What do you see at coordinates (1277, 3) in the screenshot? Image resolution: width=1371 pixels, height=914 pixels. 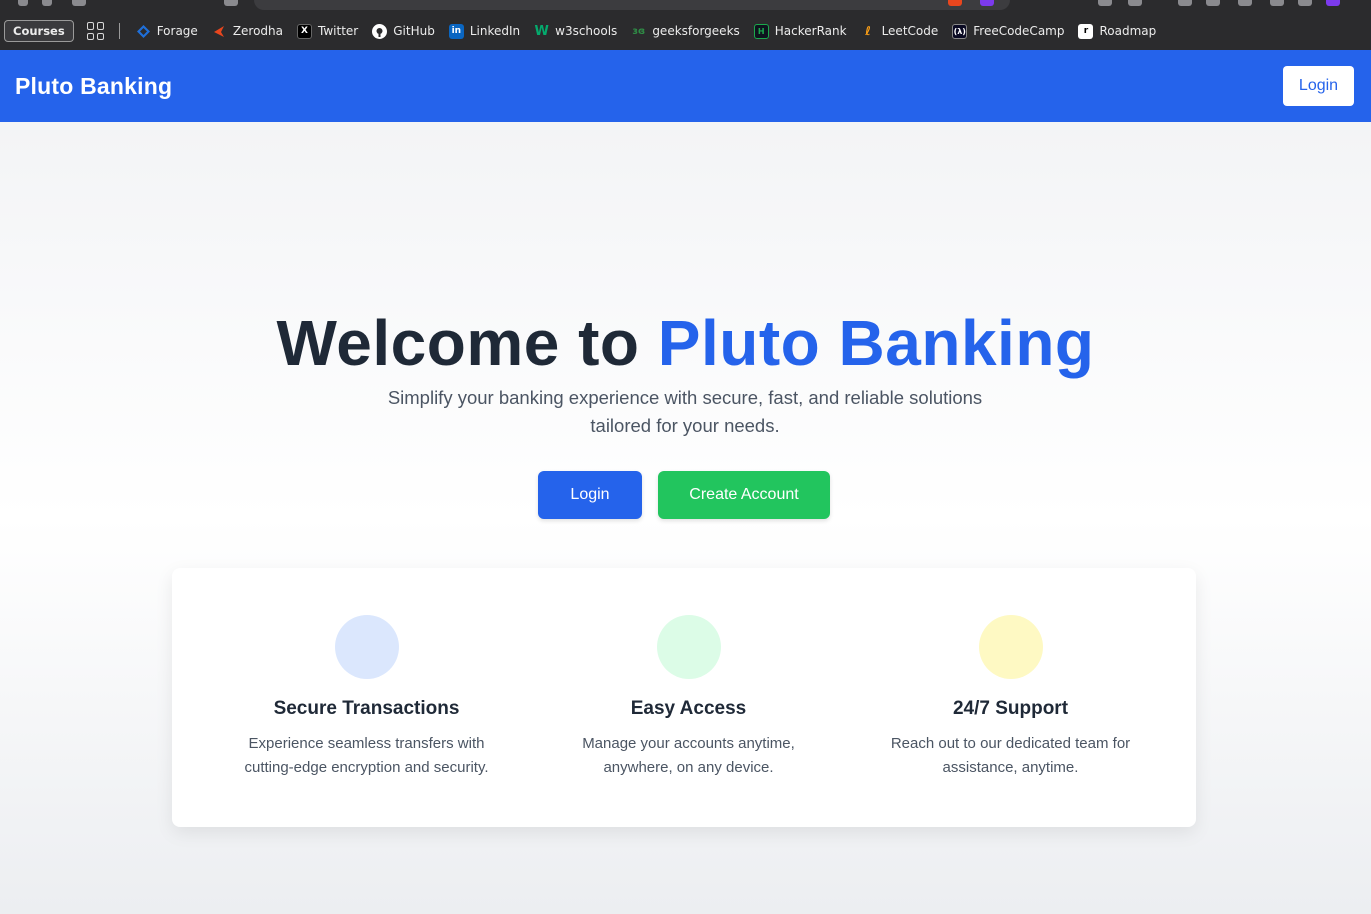 I see `pin-icon` at bounding box center [1277, 3].